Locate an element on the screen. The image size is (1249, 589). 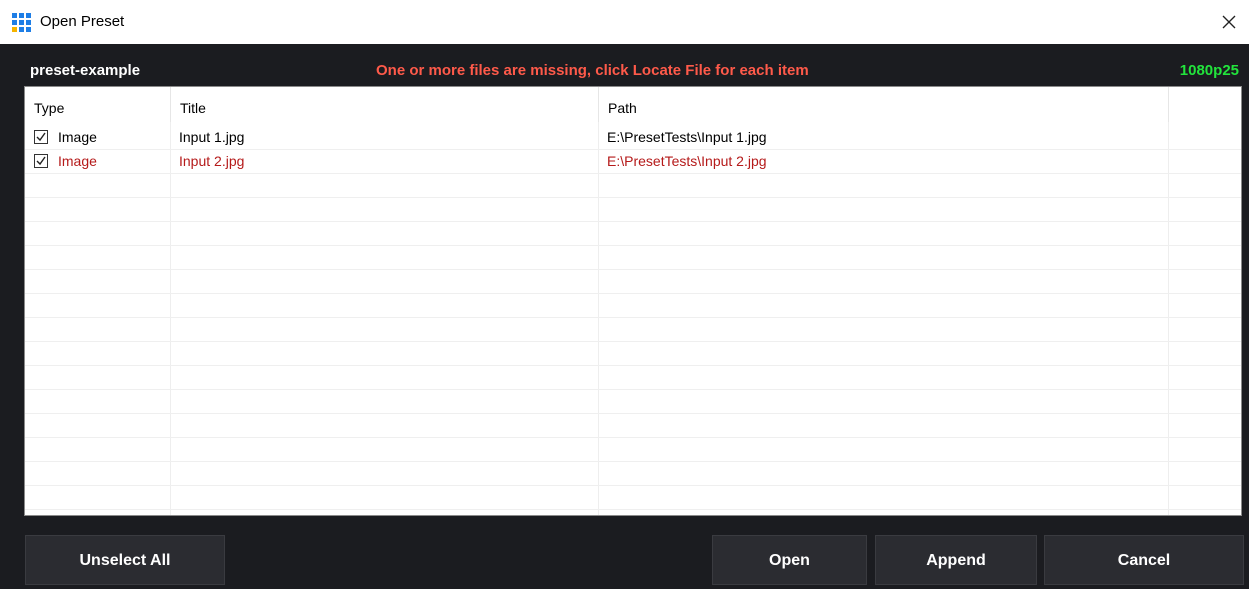
unselect-all-button: Unselect All is located at coordinates (125, 560).